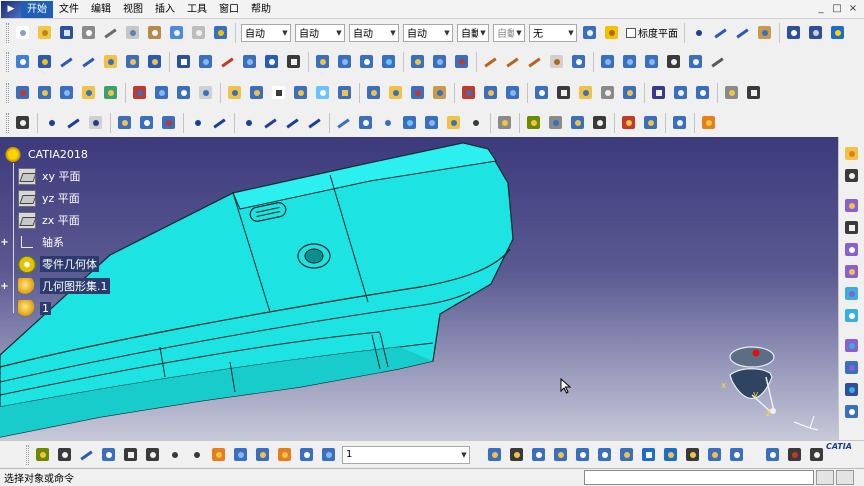 Image resolution: width=864 pixels, height=486 pixels. Describe the element at coordinates (67, 33) in the screenshot. I see `save-icon` at that location.